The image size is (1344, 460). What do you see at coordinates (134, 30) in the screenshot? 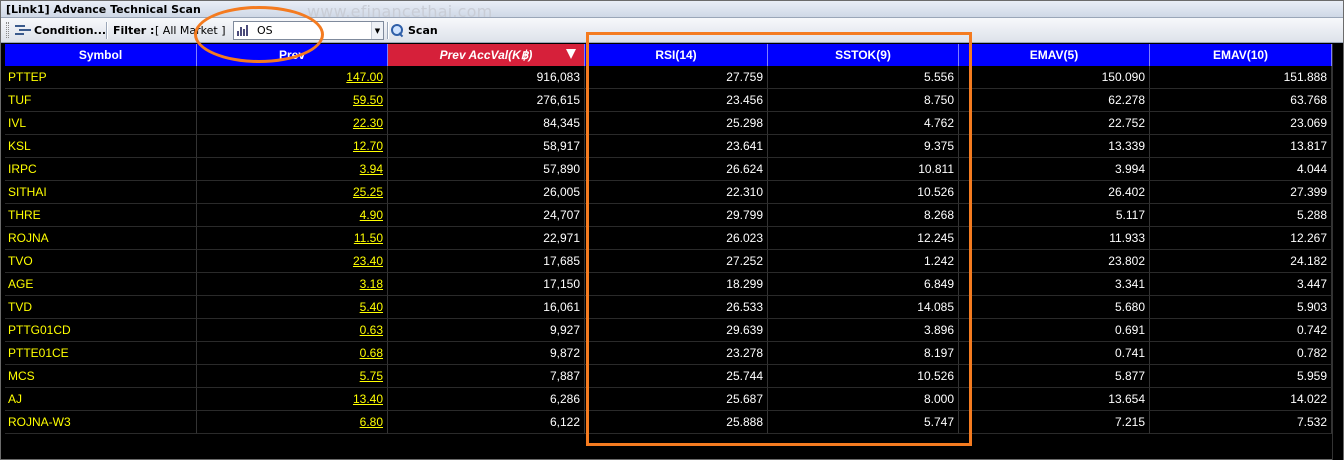
I see `filter-label: Filter :` at bounding box center [134, 30].